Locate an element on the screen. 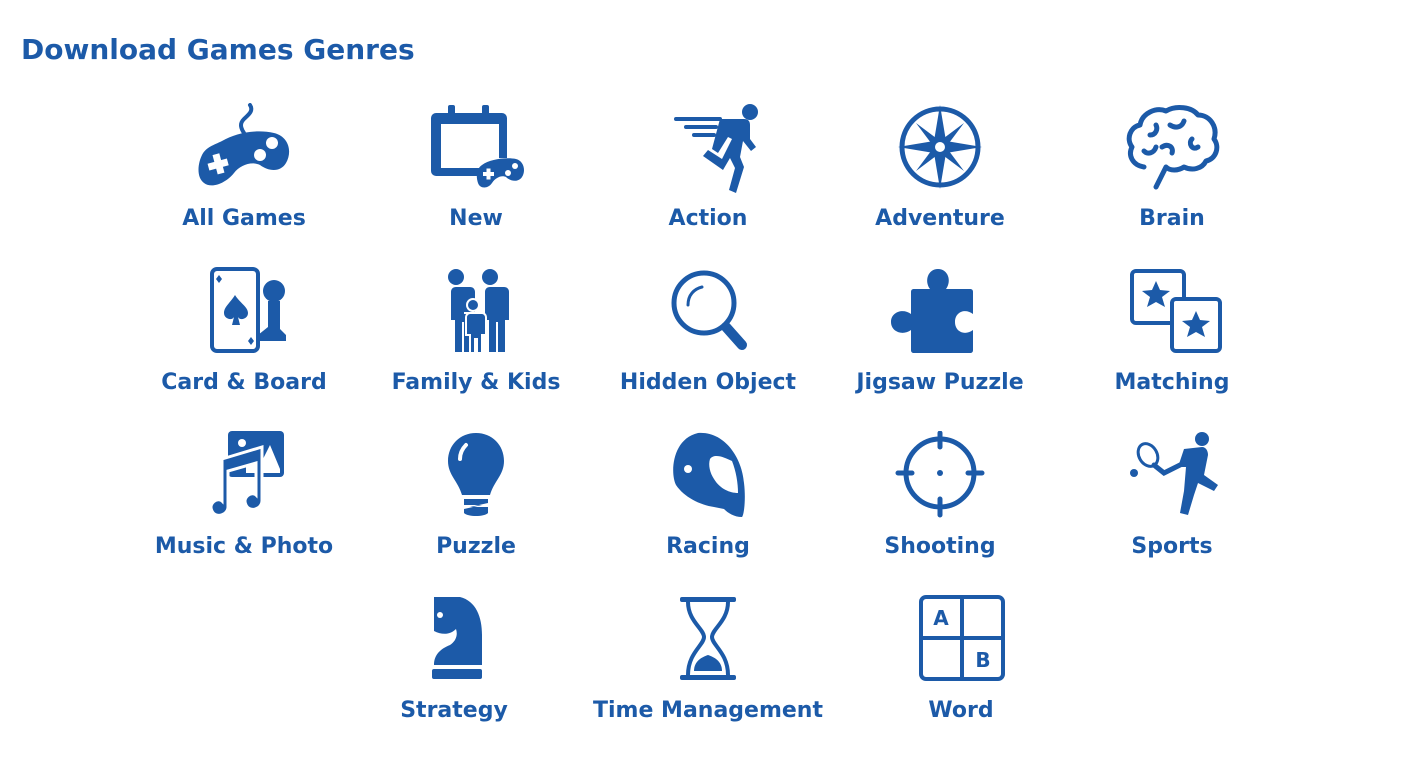 This screenshot has width=1410, height=762. genre-label: Family & Kids is located at coordinates (476, 382).